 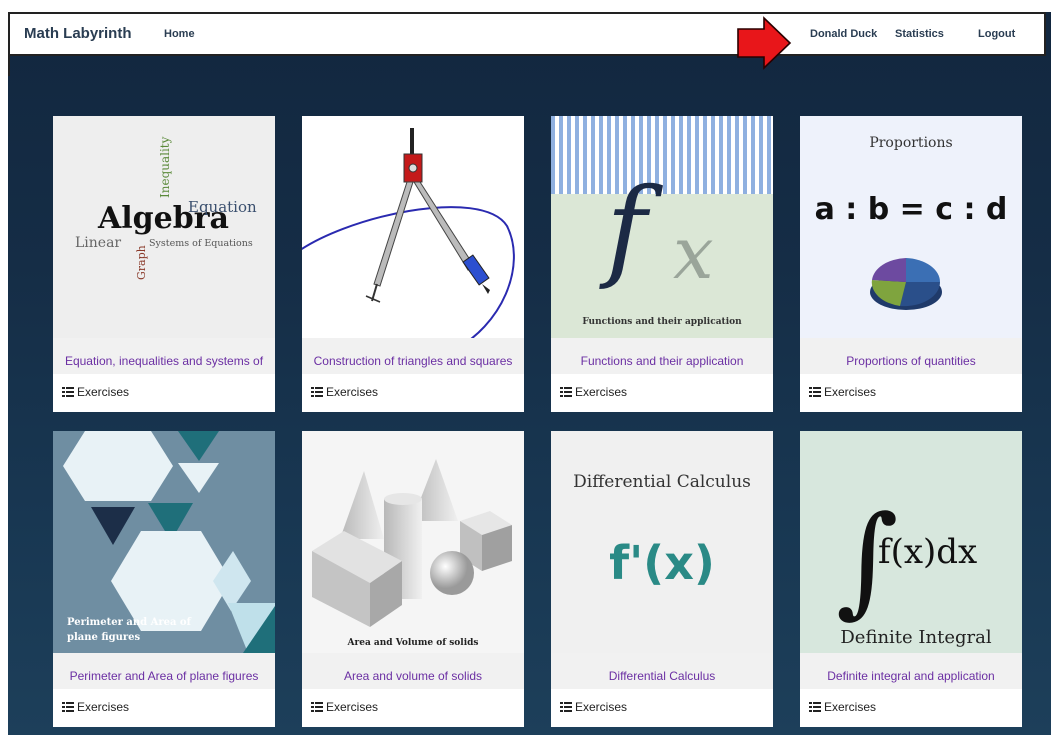 What do you see at coordinates (141, 262) in the screenshot?
I see `word-graph: Graph` at bounding box center [141, 262].